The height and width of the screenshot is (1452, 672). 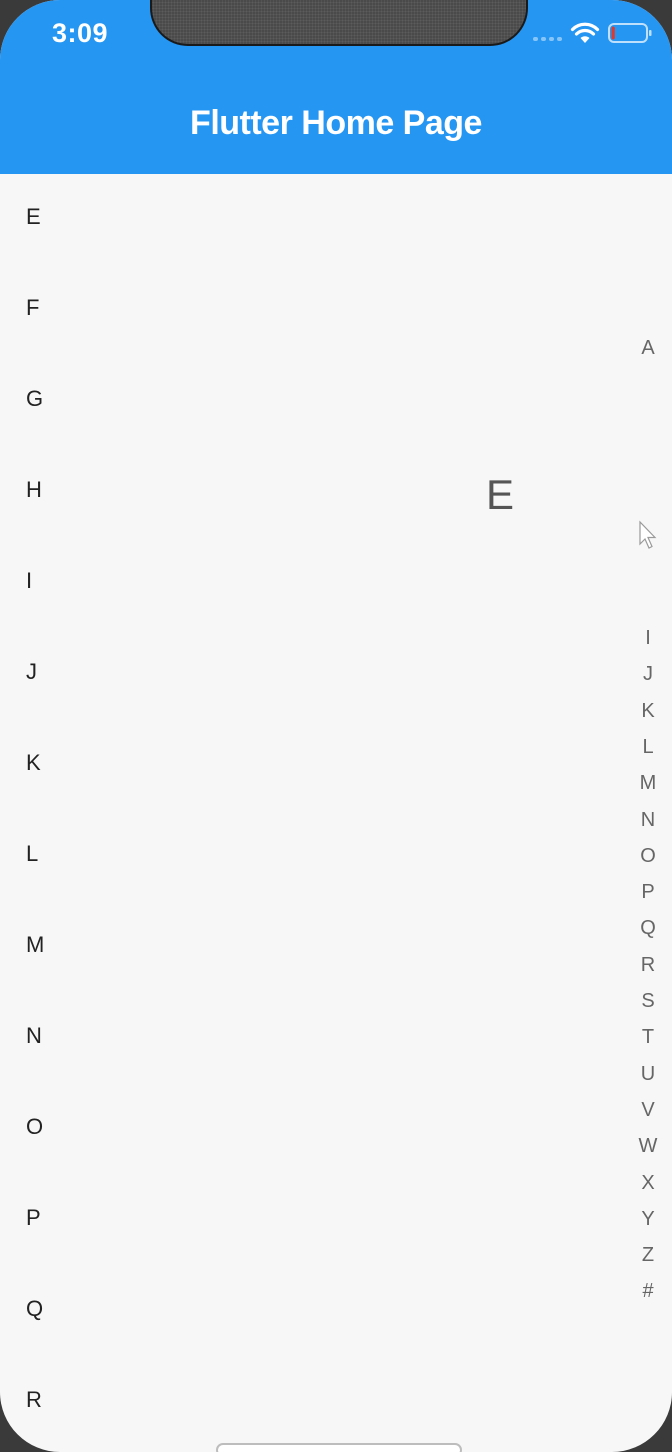 I want to click on battery-icon, so click(x=630, y=33).